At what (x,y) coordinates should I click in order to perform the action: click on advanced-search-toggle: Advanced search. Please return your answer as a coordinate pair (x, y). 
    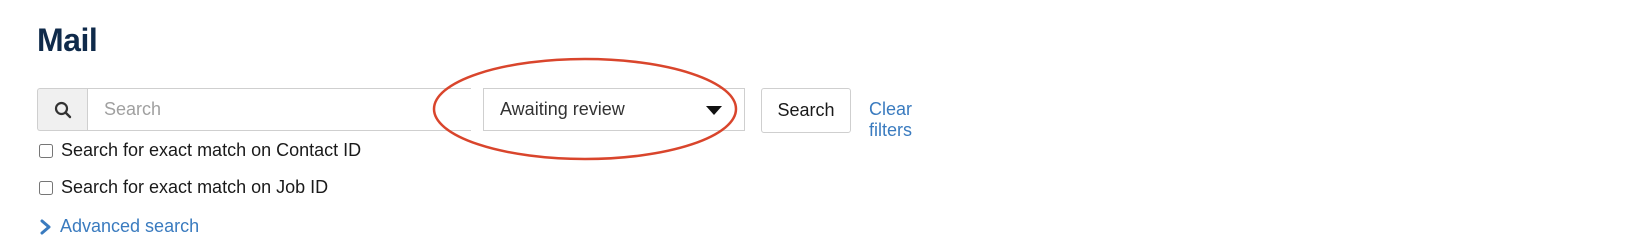
    Looking at the image, I should click on (119, 226).